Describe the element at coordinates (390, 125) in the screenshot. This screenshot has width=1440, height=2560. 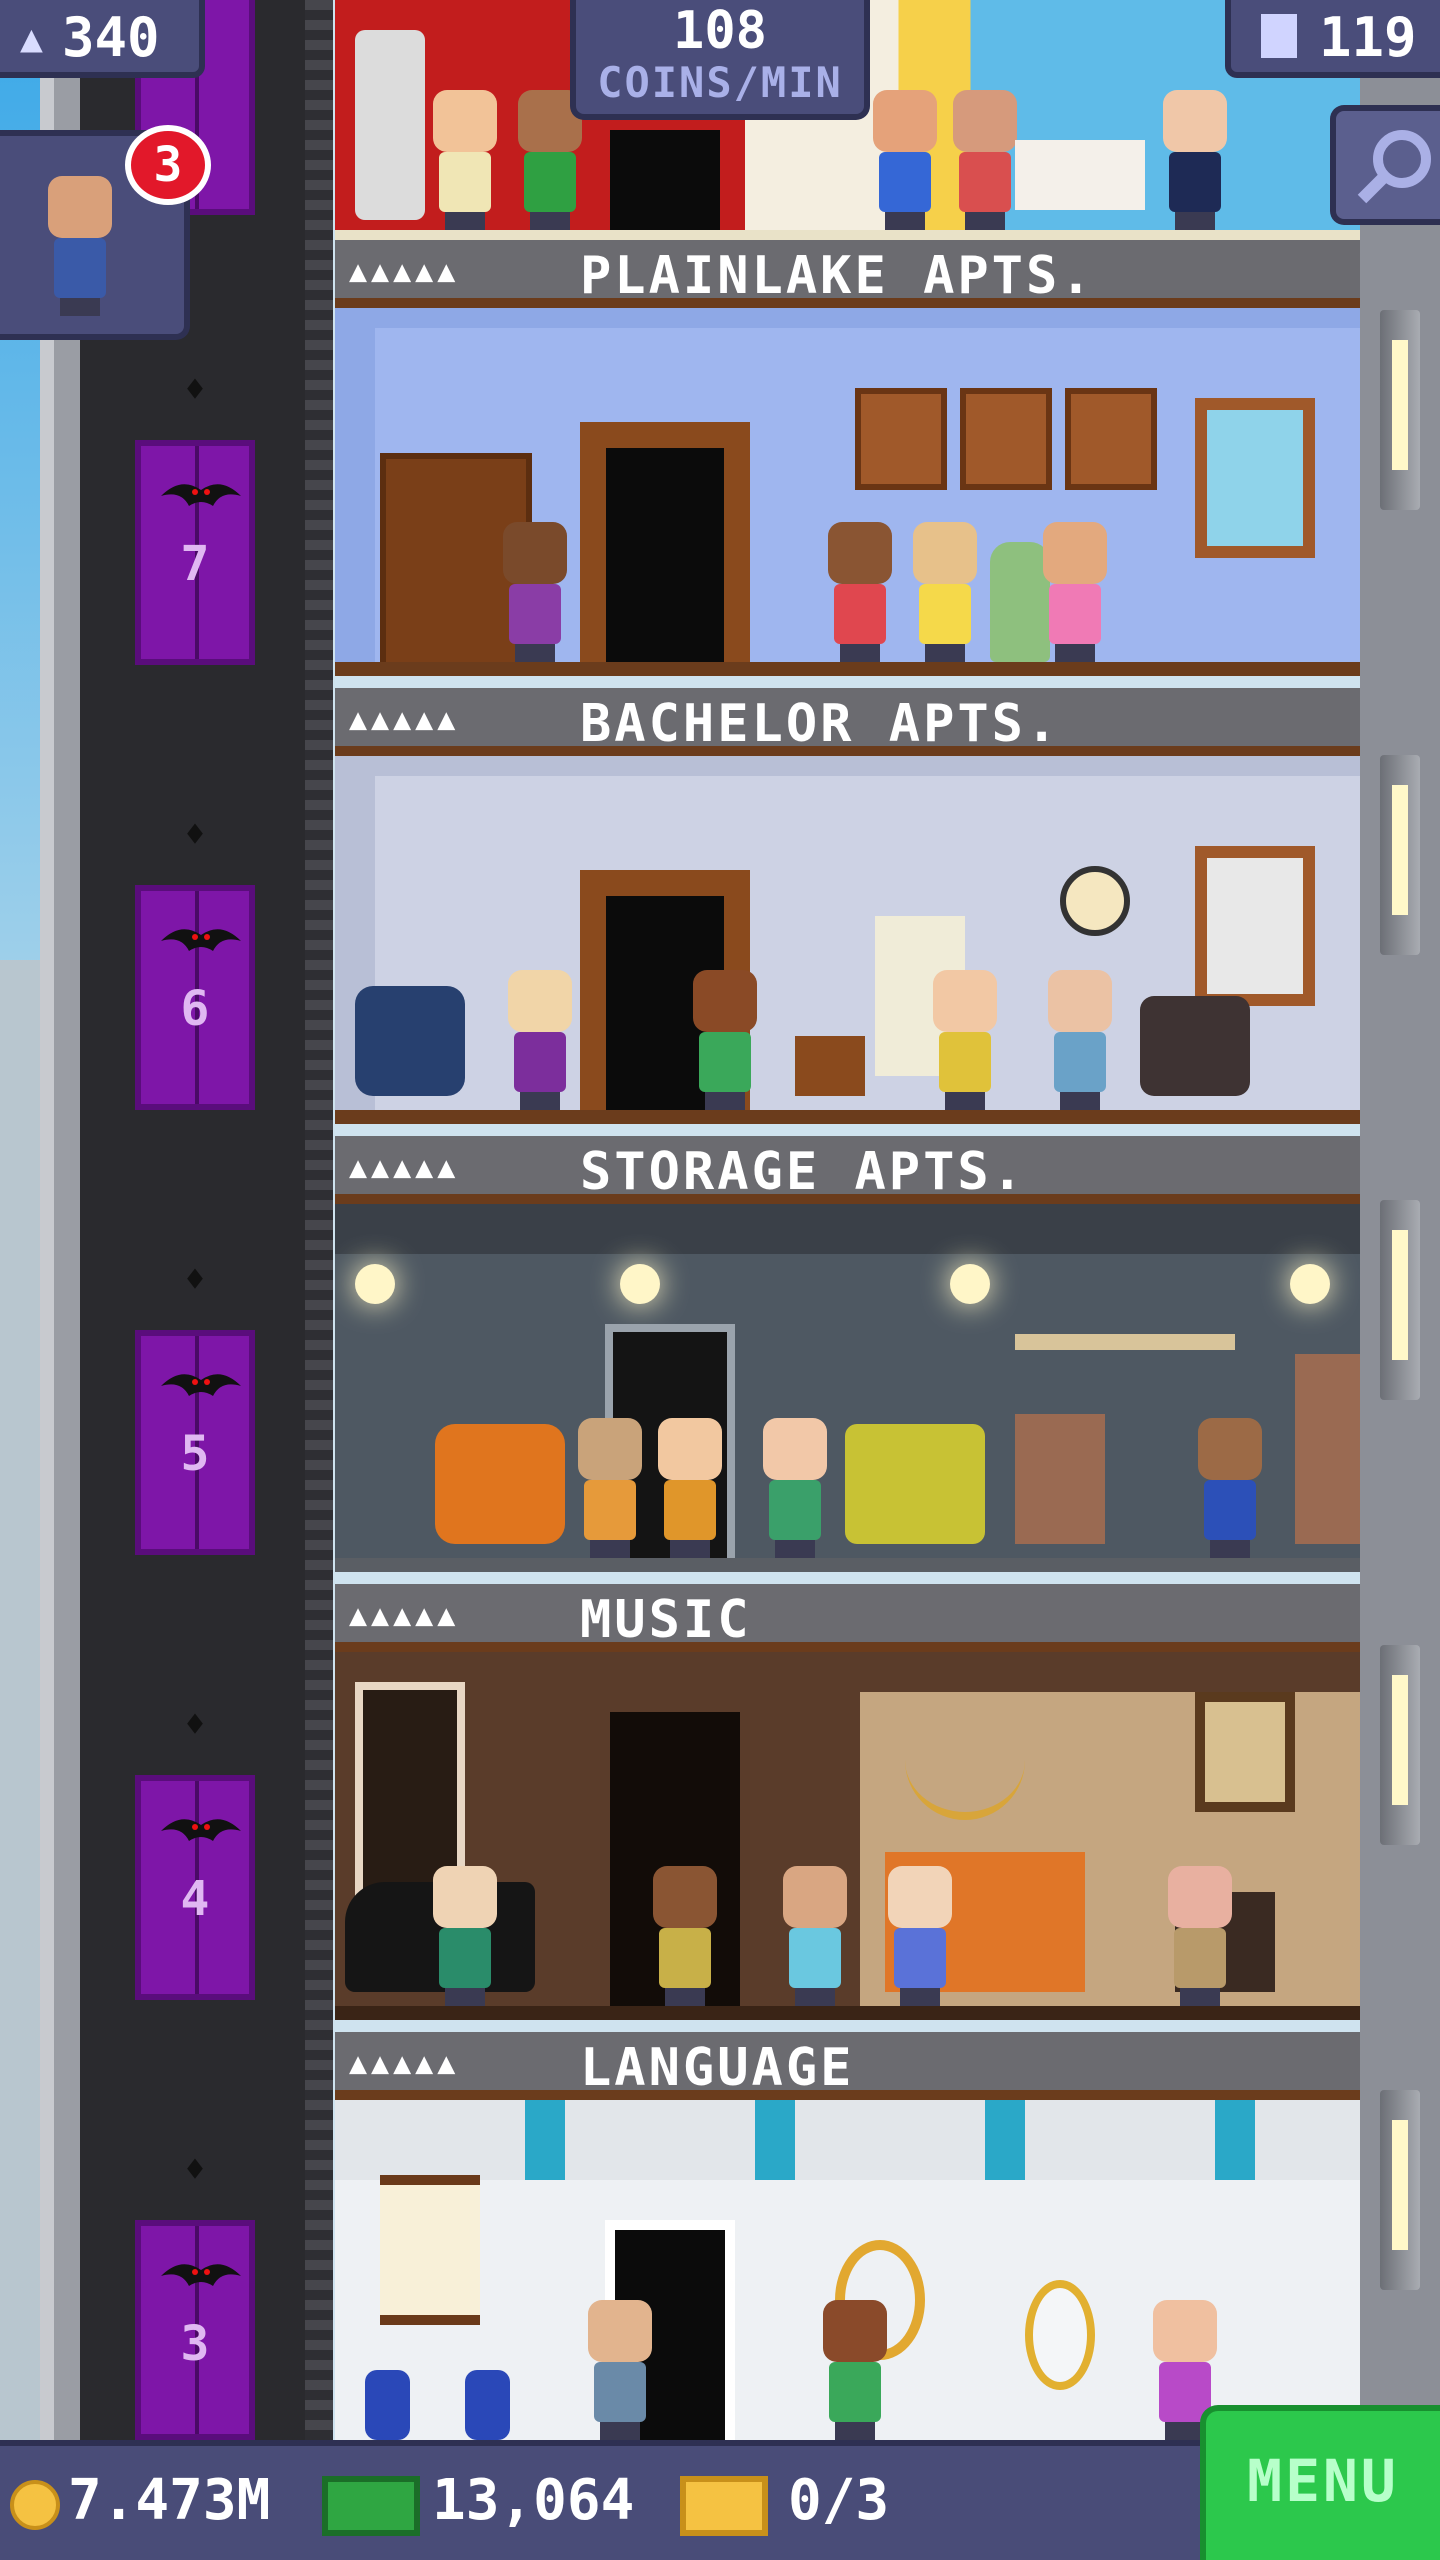
I see `statue` at that location.